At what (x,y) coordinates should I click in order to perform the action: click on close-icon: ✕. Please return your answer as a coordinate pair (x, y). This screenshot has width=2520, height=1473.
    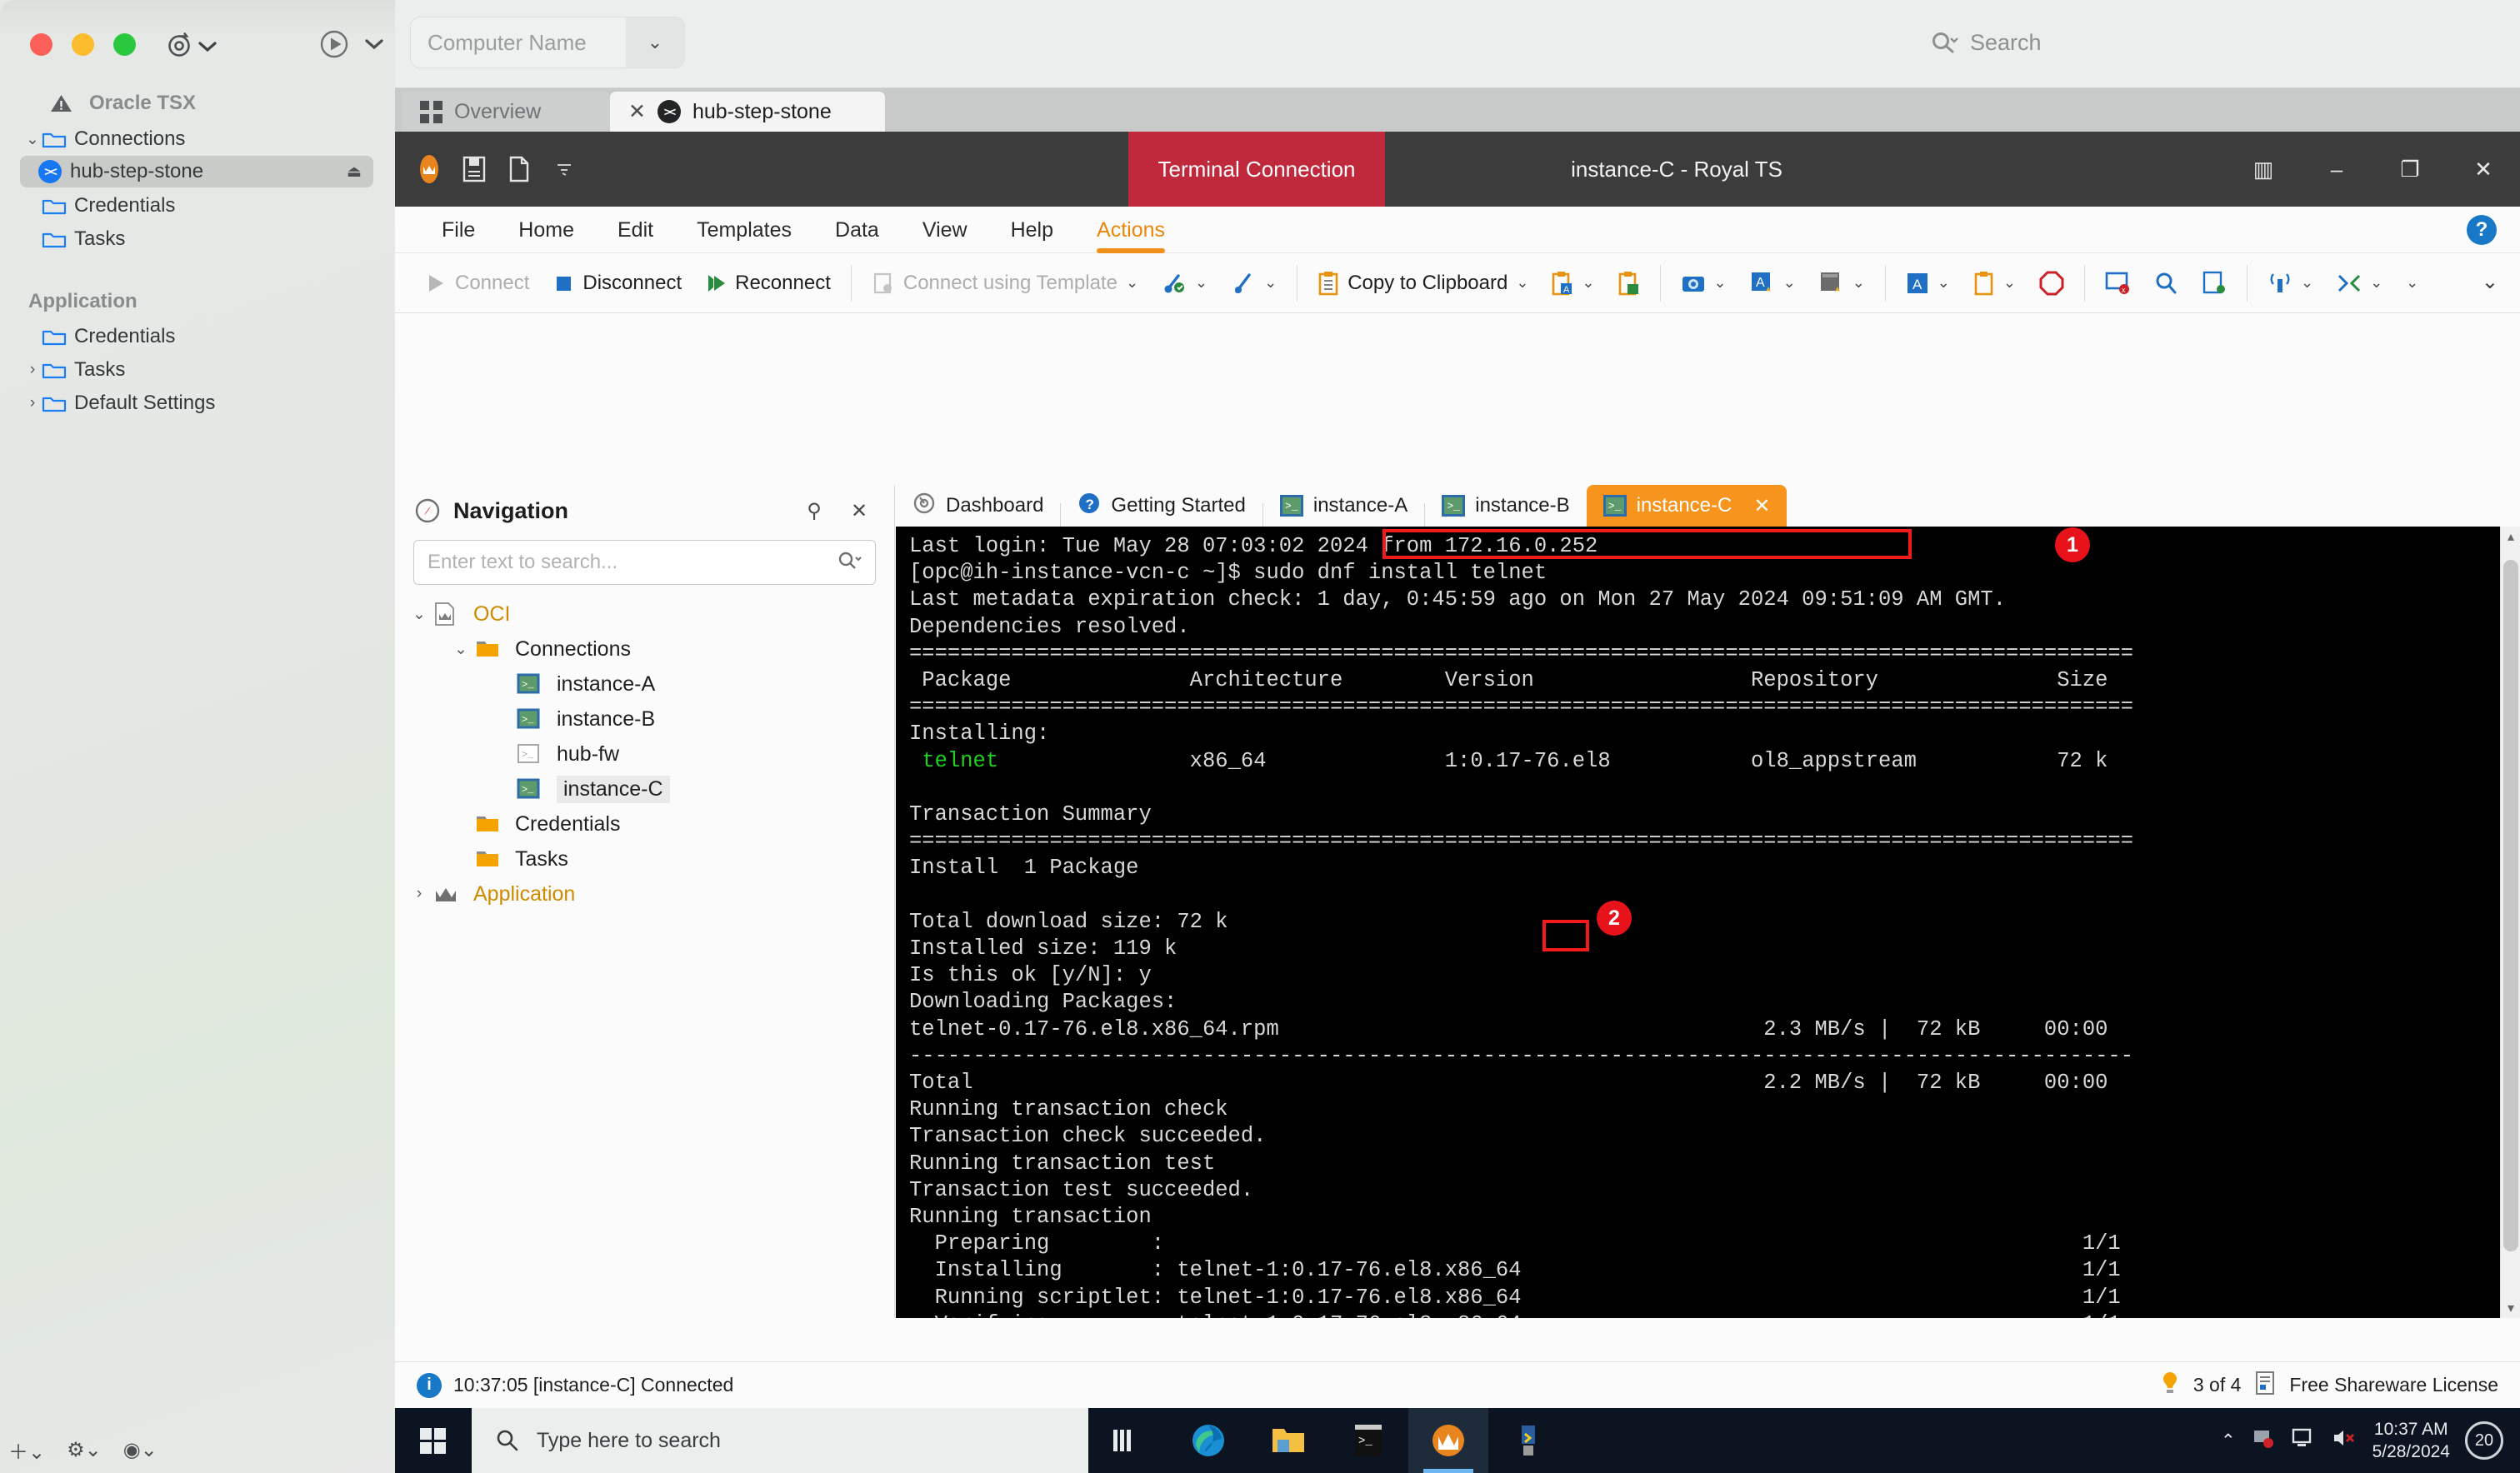
    Looking at the image, I should click on (1761, 506).